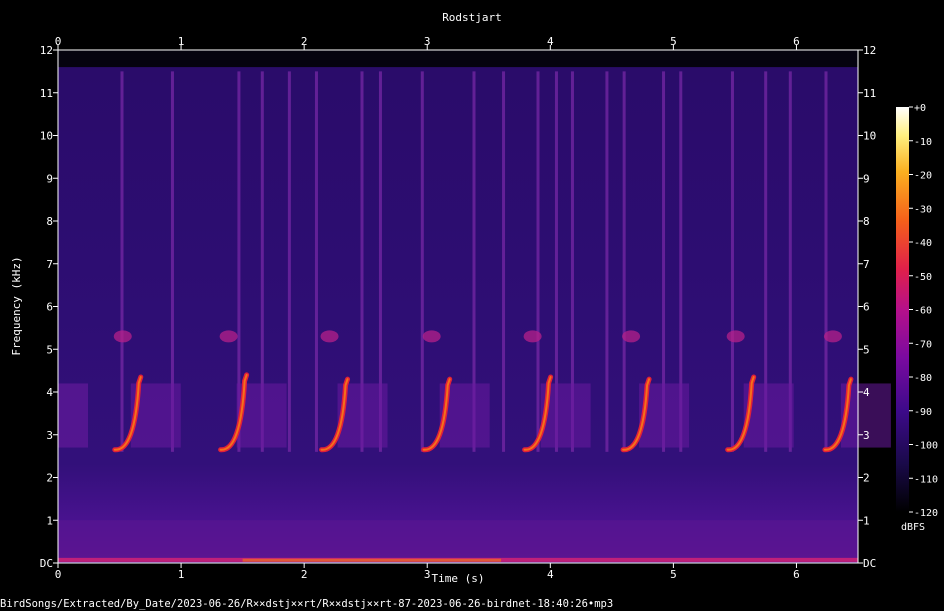 This screenshot has width=944, height=611. Describe the element at coordinates (923, 176) in the screenshot. I see `colorbar-tick-label: -20` at that location.